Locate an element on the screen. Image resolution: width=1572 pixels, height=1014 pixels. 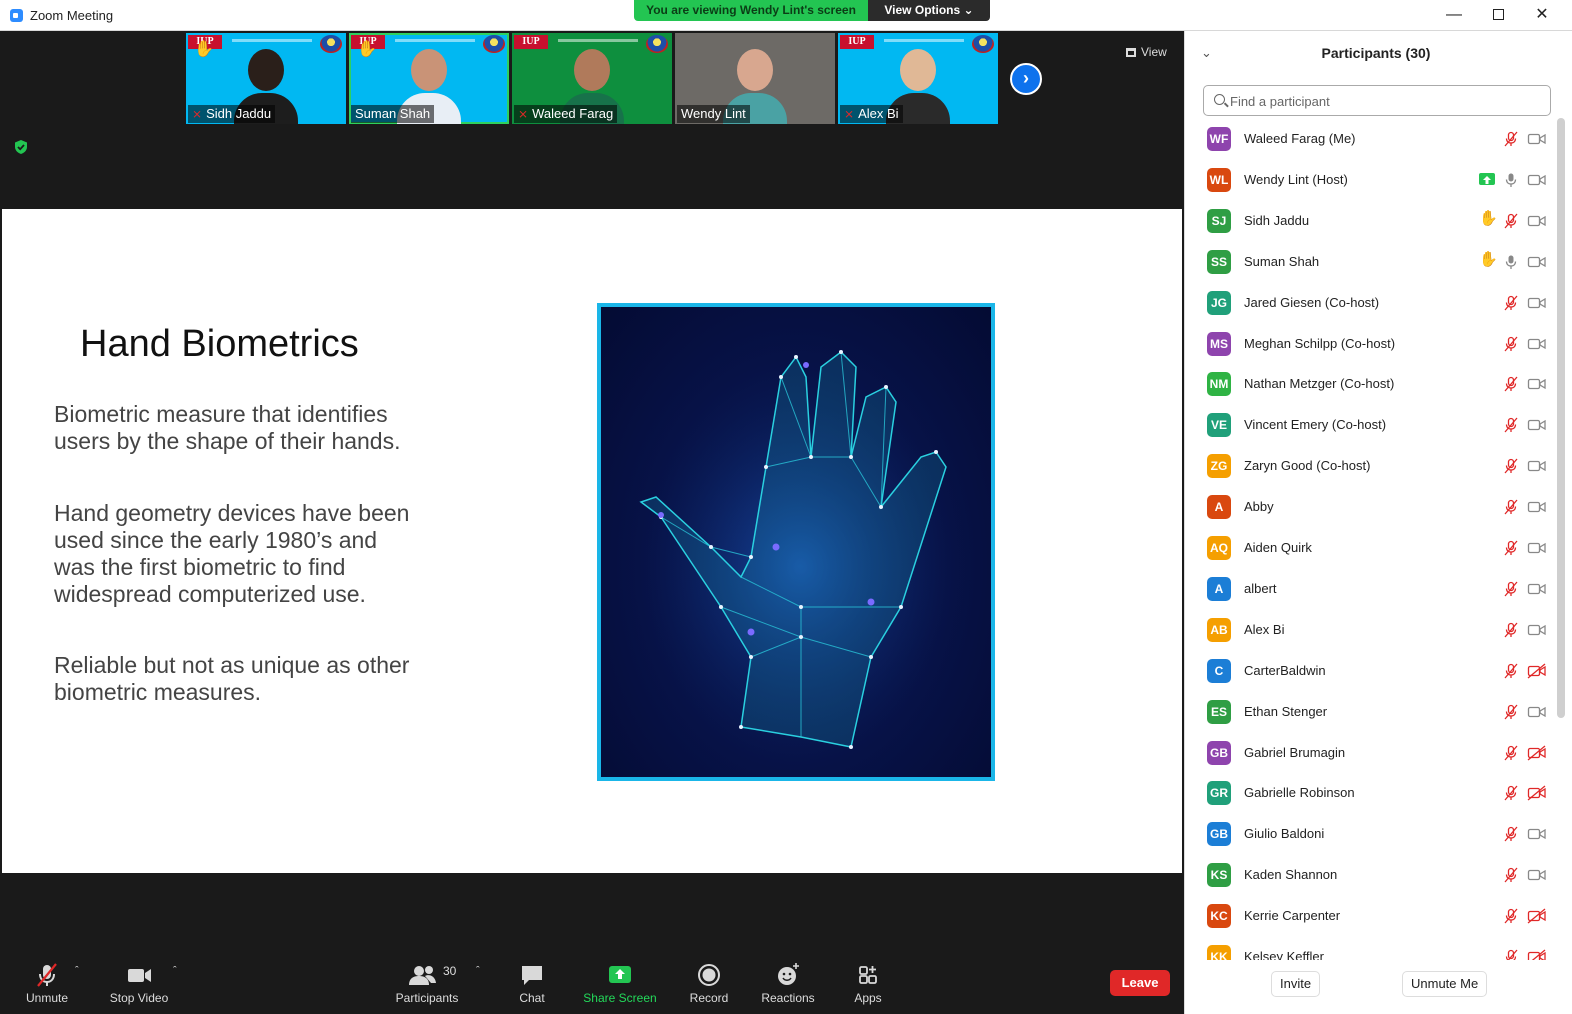
security-shield-icon is located at coordinates (21, 147).